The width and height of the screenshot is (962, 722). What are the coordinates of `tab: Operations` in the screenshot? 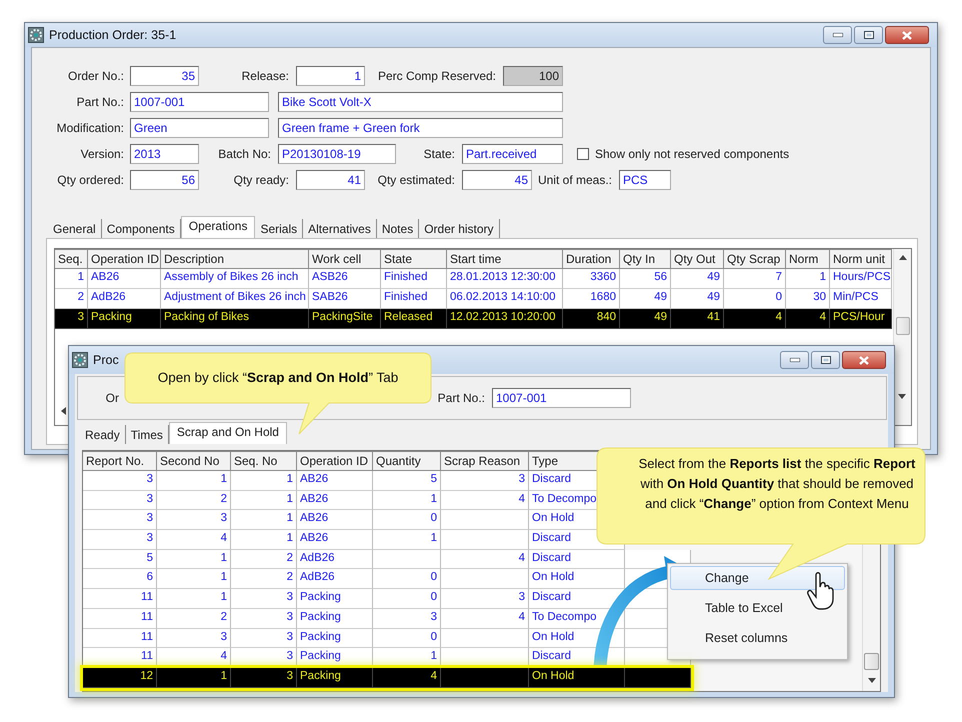 It's located at (218, 227).